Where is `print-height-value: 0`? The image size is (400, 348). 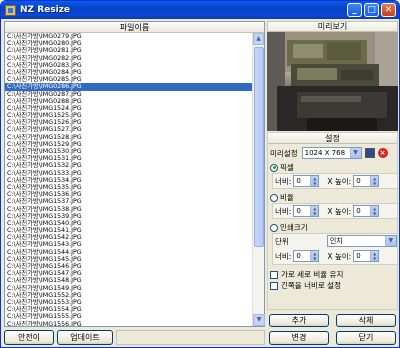 print-height-value: 0 is located at coordinates (358, 256).